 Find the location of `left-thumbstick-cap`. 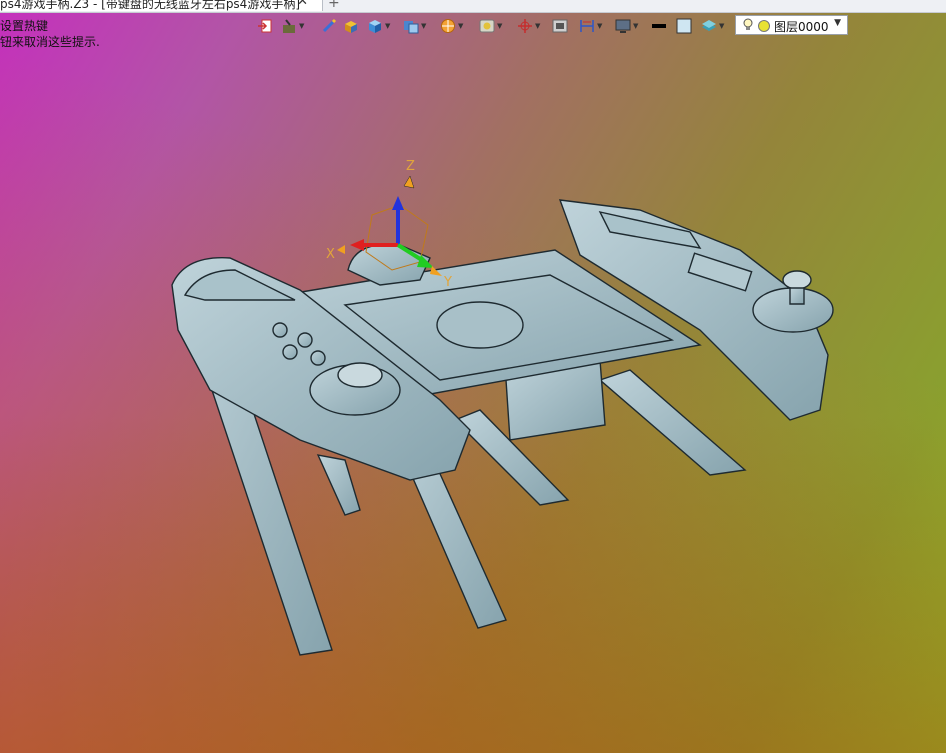

left-thumbstick-cap is located at coordinates (360, 375).